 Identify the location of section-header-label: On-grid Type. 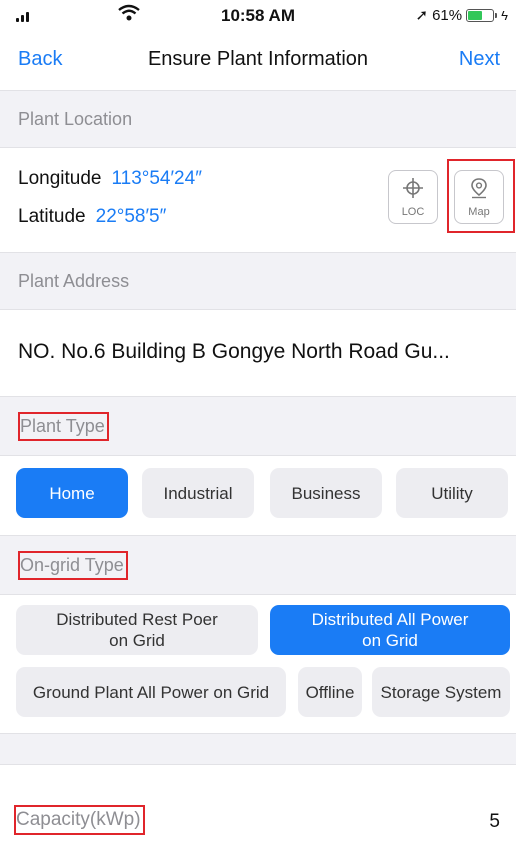
(73, 565).